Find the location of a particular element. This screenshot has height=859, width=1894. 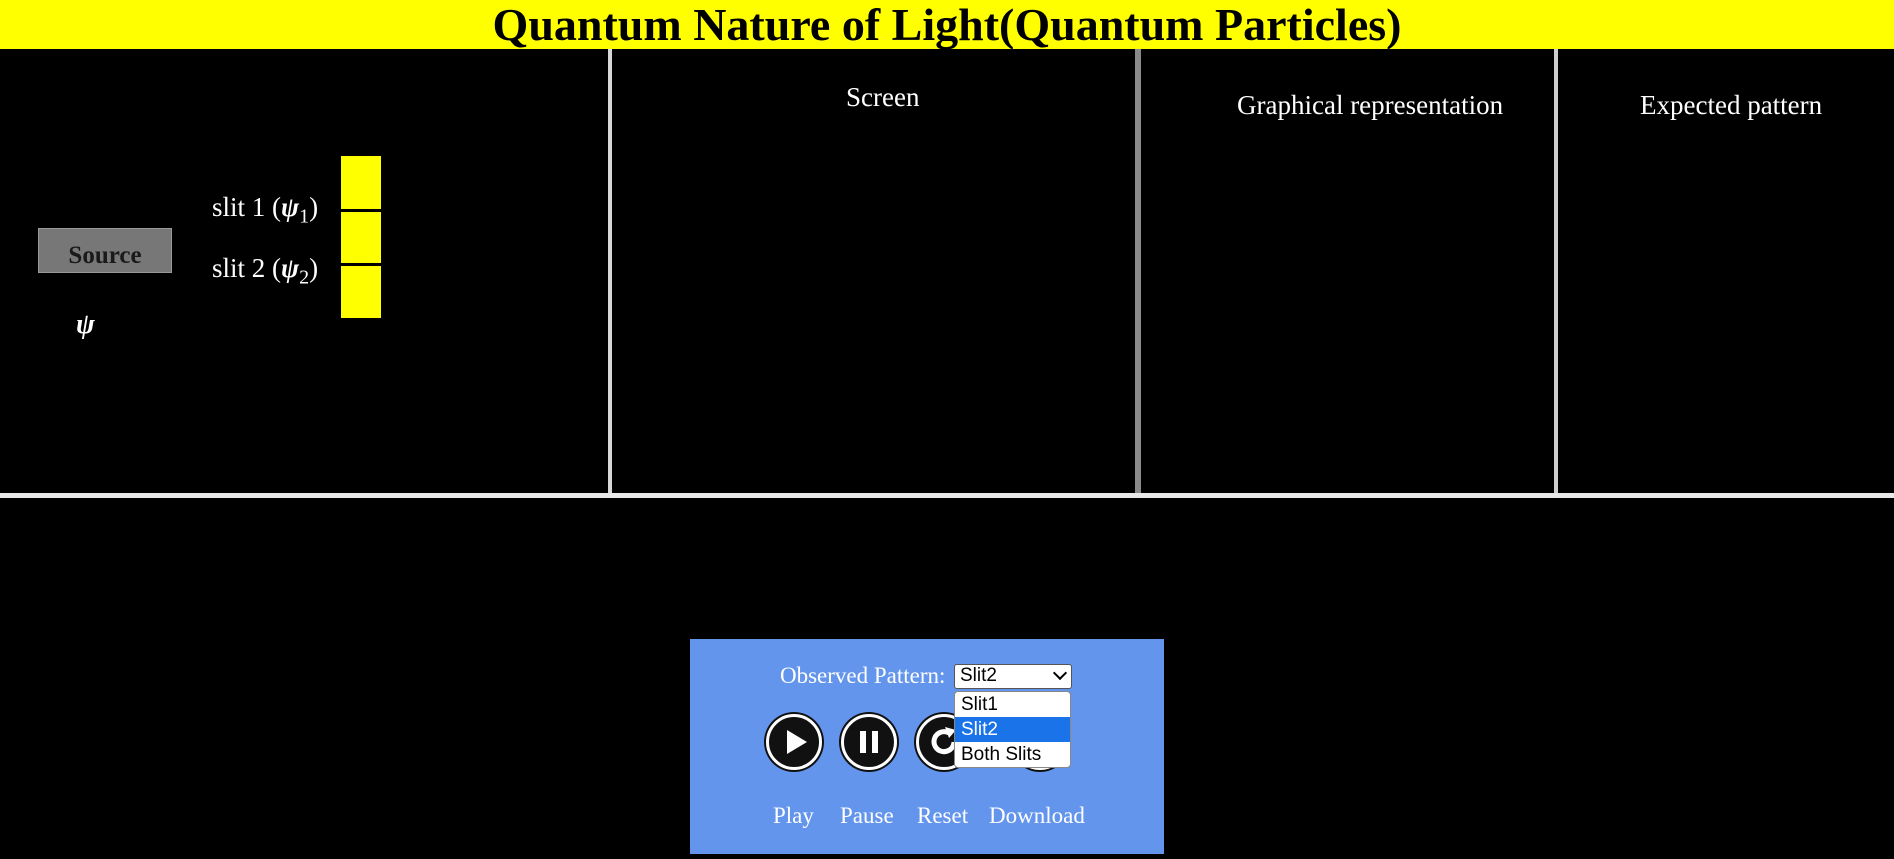

chevron-down-icon is located at coordinates (1060, 673).